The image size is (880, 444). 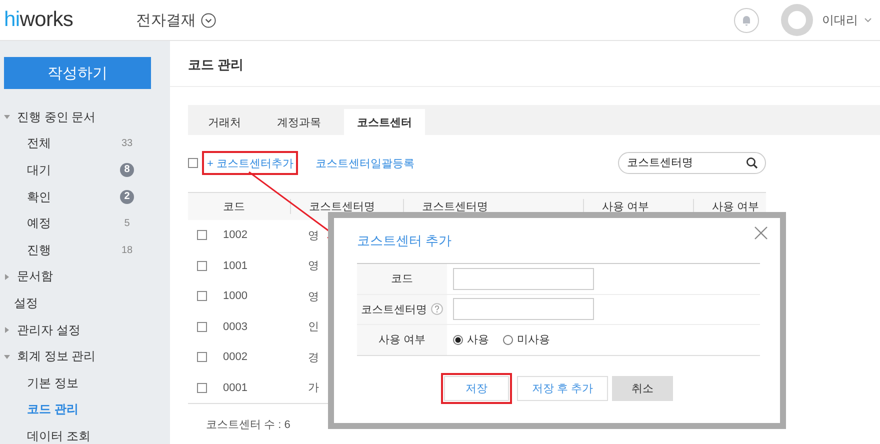 What do you see at coordinates (533, 340) in the screenshot?
I see `radio-label: 미사용` at bounding box center [533, 340].